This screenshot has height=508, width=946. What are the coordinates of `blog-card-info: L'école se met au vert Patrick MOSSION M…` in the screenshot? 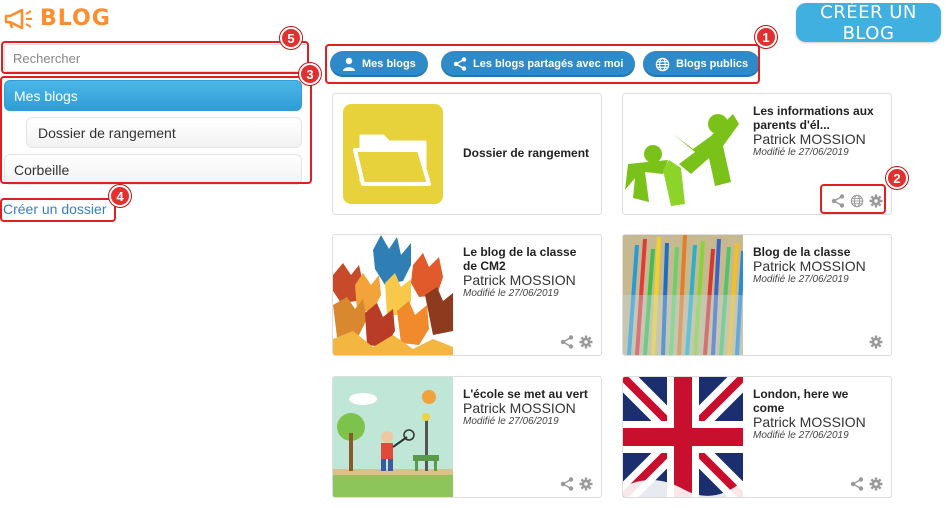 It's located at (528, 407).